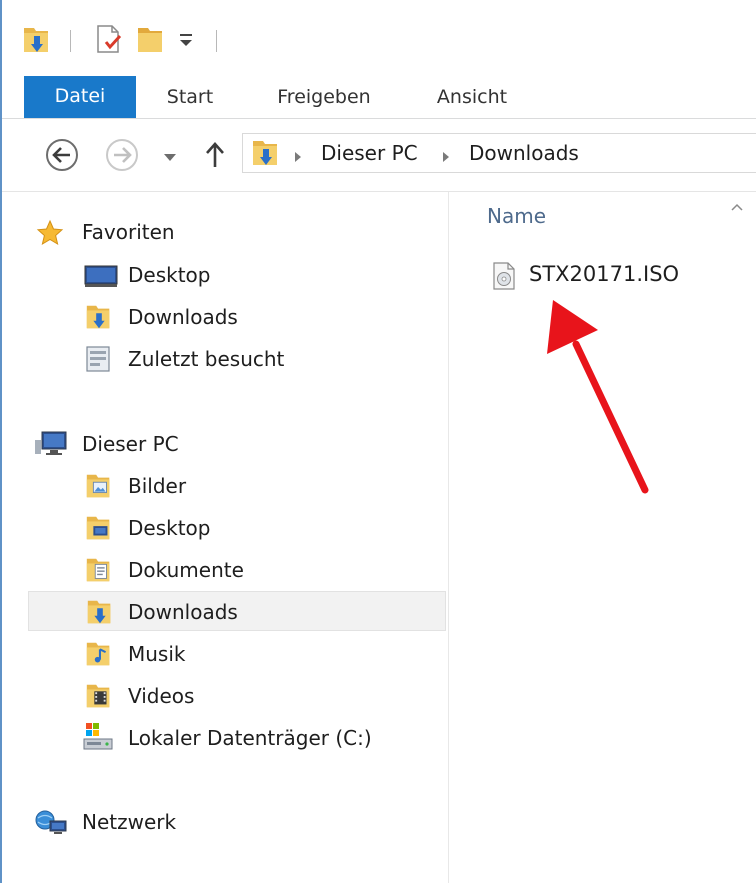  Describe the element at coordinates (99, 656) in the screenshot. I see `music-folder-icon` at that location.